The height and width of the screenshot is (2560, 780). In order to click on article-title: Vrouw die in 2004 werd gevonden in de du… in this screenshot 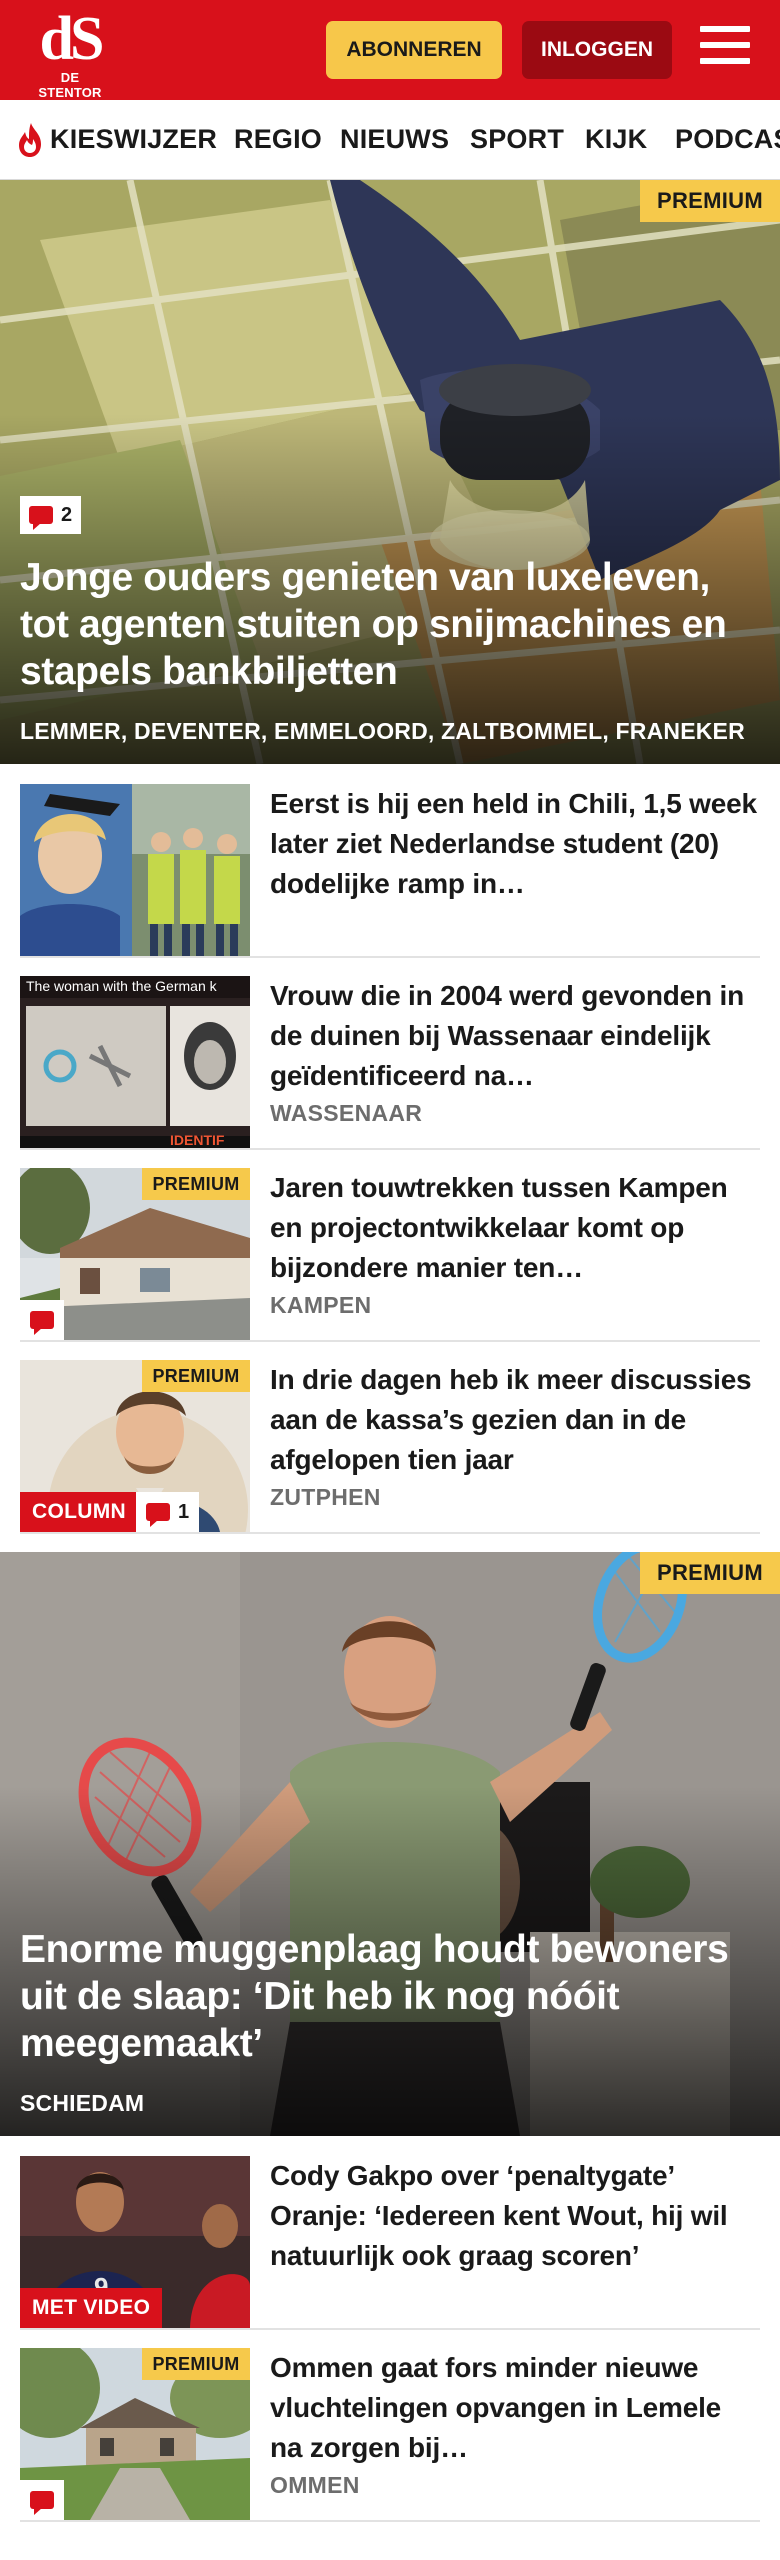, I will do `click(515, 1036)`.